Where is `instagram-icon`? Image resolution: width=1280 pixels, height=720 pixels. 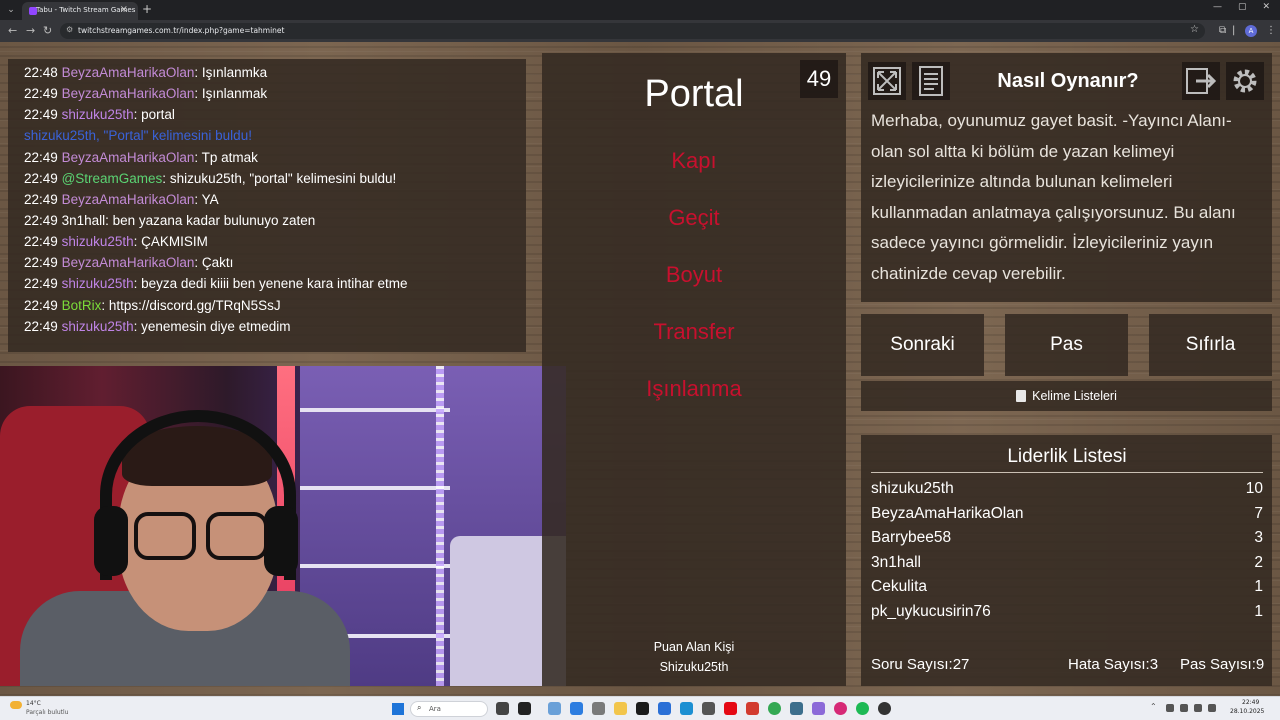 instagram-icon is located at coordinates (840, 708).